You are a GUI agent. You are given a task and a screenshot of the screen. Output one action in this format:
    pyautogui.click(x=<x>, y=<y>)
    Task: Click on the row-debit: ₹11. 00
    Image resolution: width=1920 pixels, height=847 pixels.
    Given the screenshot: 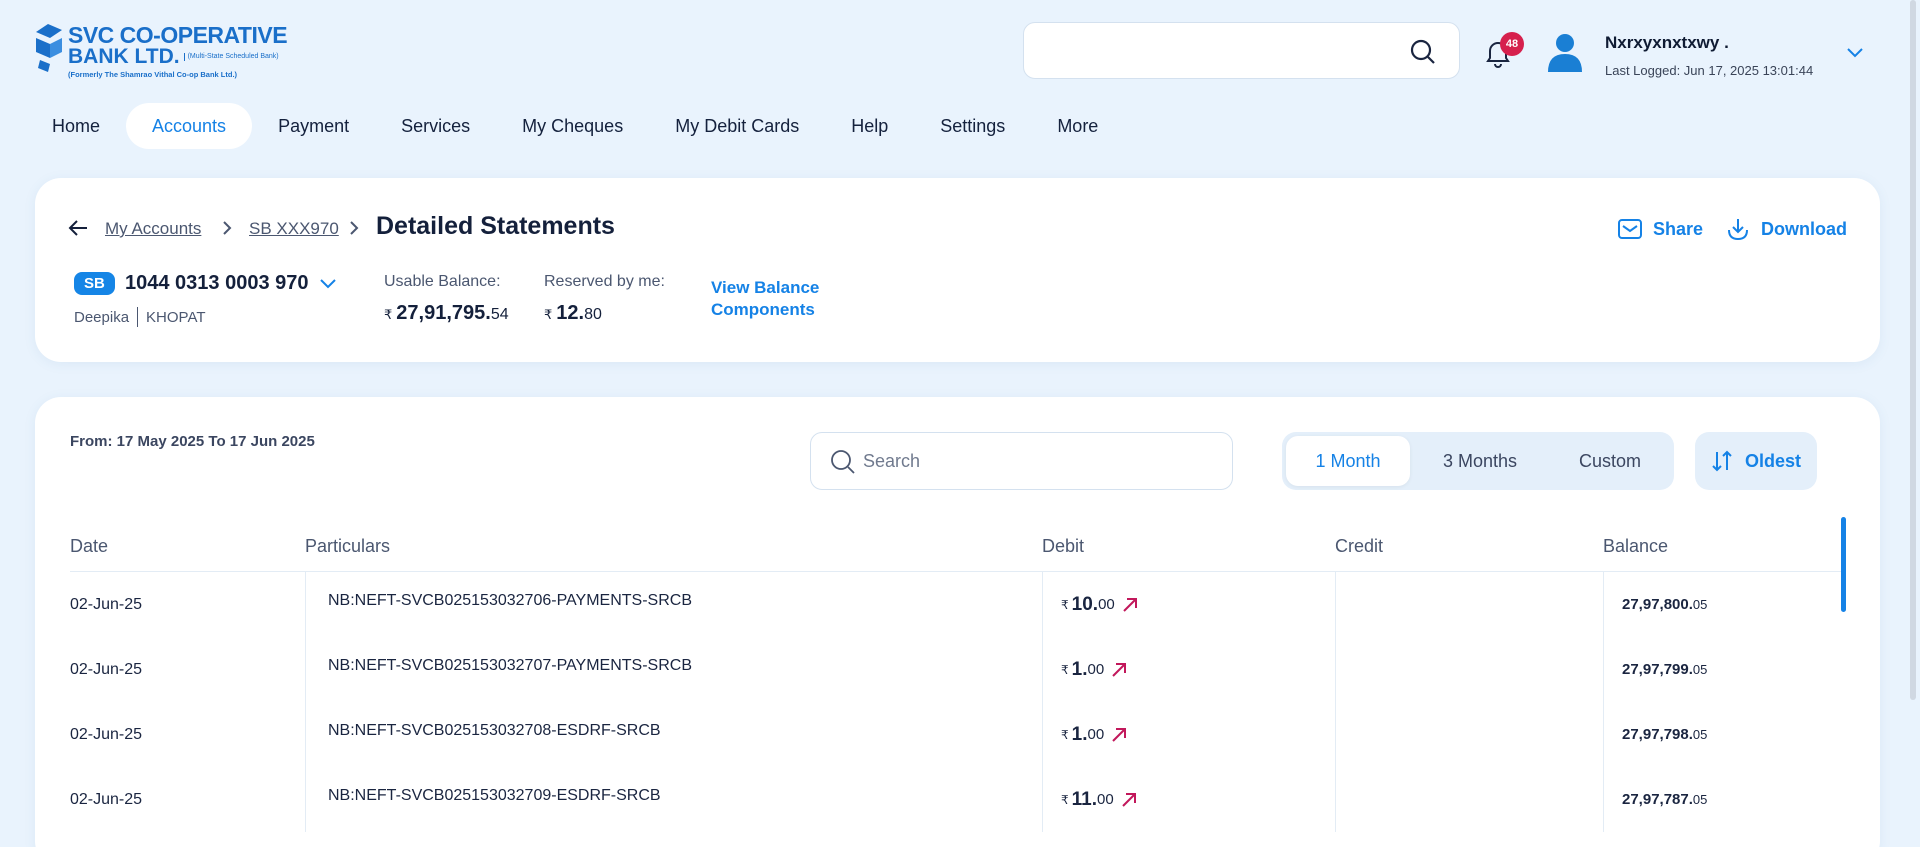 What is the action you would take?
    pyautogui.click(x=1188, y=799)
    